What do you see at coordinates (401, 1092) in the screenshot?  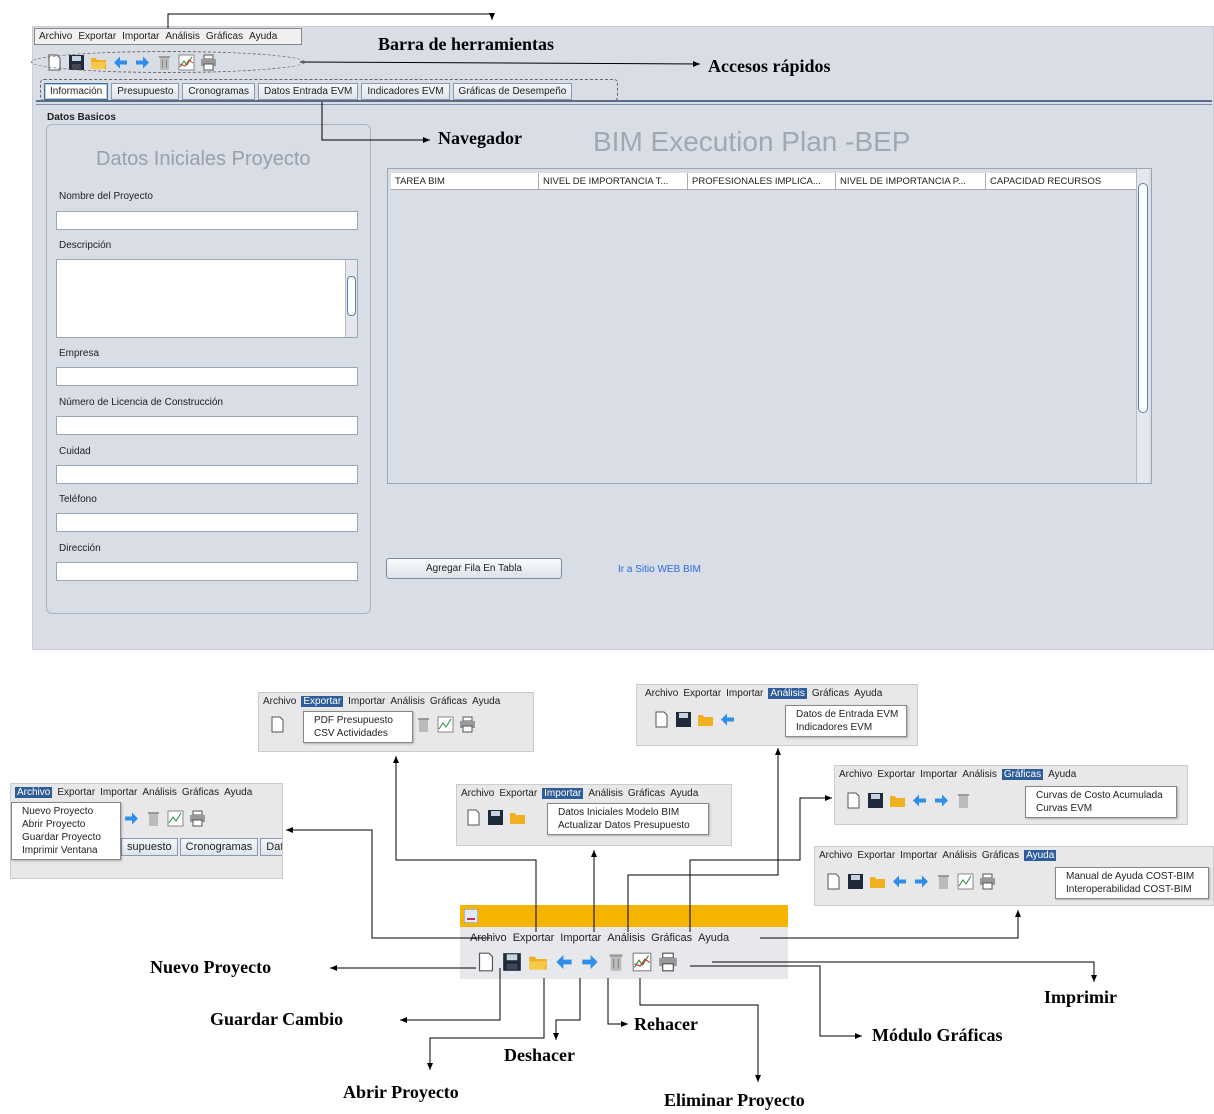 I see `label-abrir-proyecto: Abrir Proyecto` at bounding box center [401, 1092].